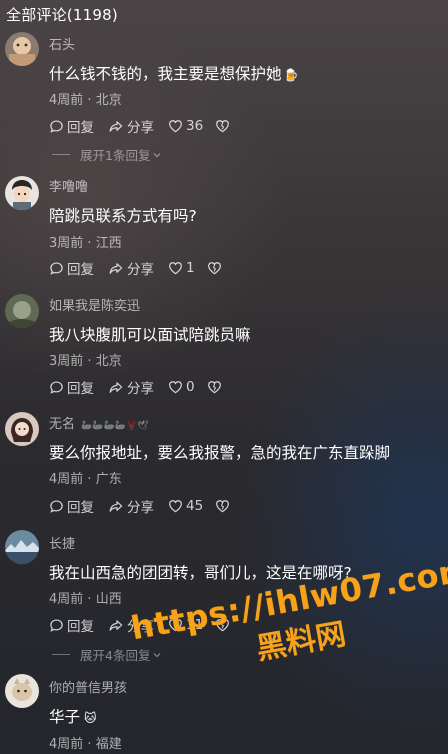  Describe the element at coordinates (195, 126) in the screenshot. I see `like-count: 36` at that location.